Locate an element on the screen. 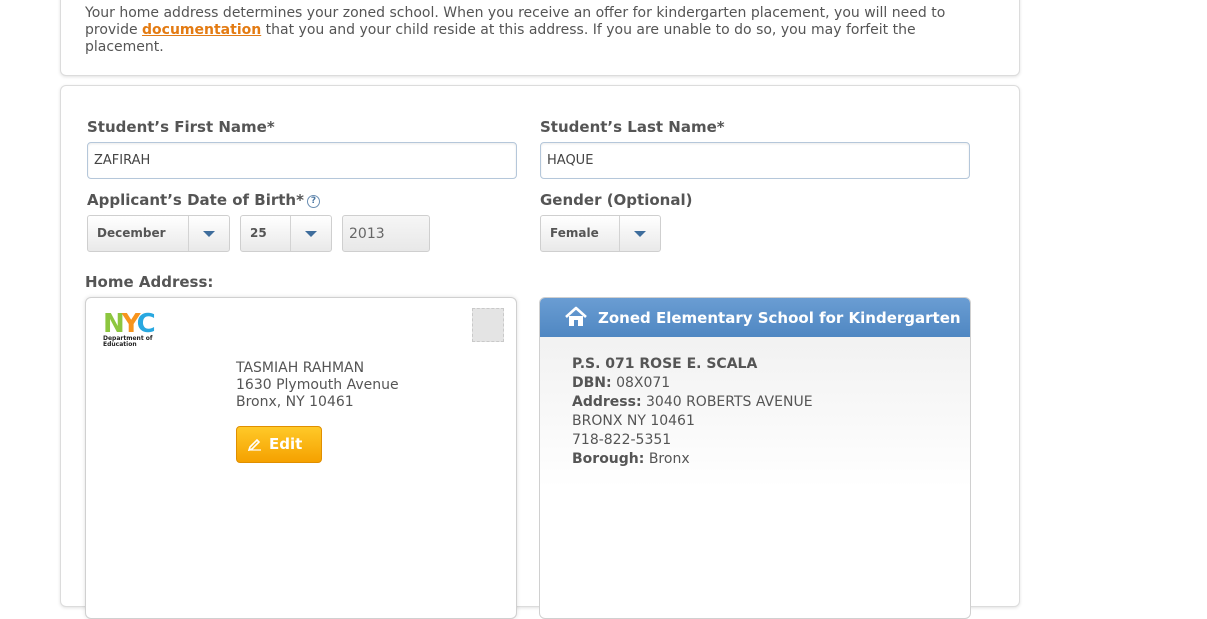 The image size is (1207, 619). gender-value: Female is located at coordinates (574, 233).